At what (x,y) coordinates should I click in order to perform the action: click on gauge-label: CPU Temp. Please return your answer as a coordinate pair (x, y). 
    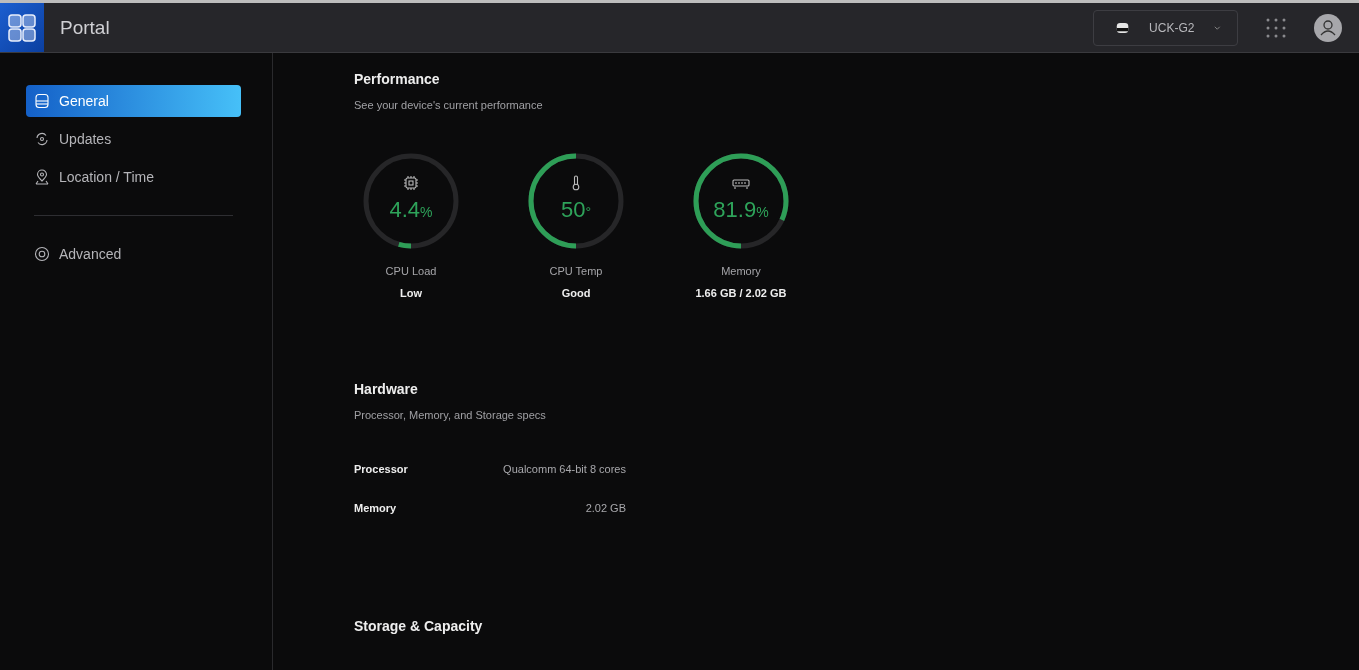
    Looking at the image, I should click on (576, 271).